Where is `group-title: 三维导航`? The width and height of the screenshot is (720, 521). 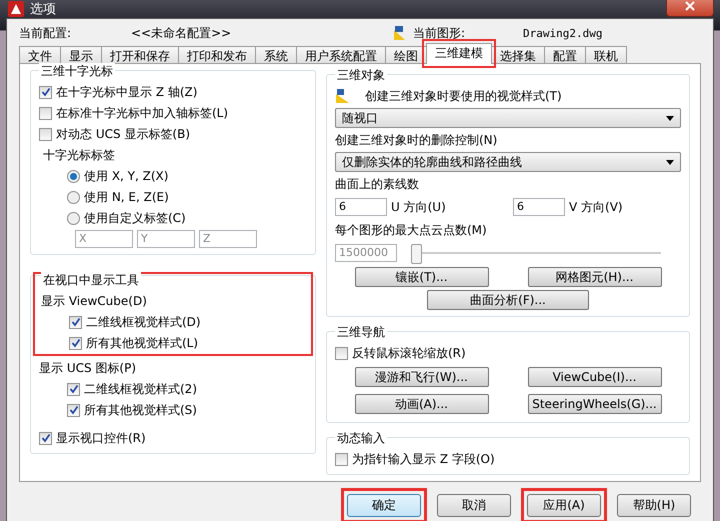
group-title: 三维导航 is located at coordinates (361, 332).